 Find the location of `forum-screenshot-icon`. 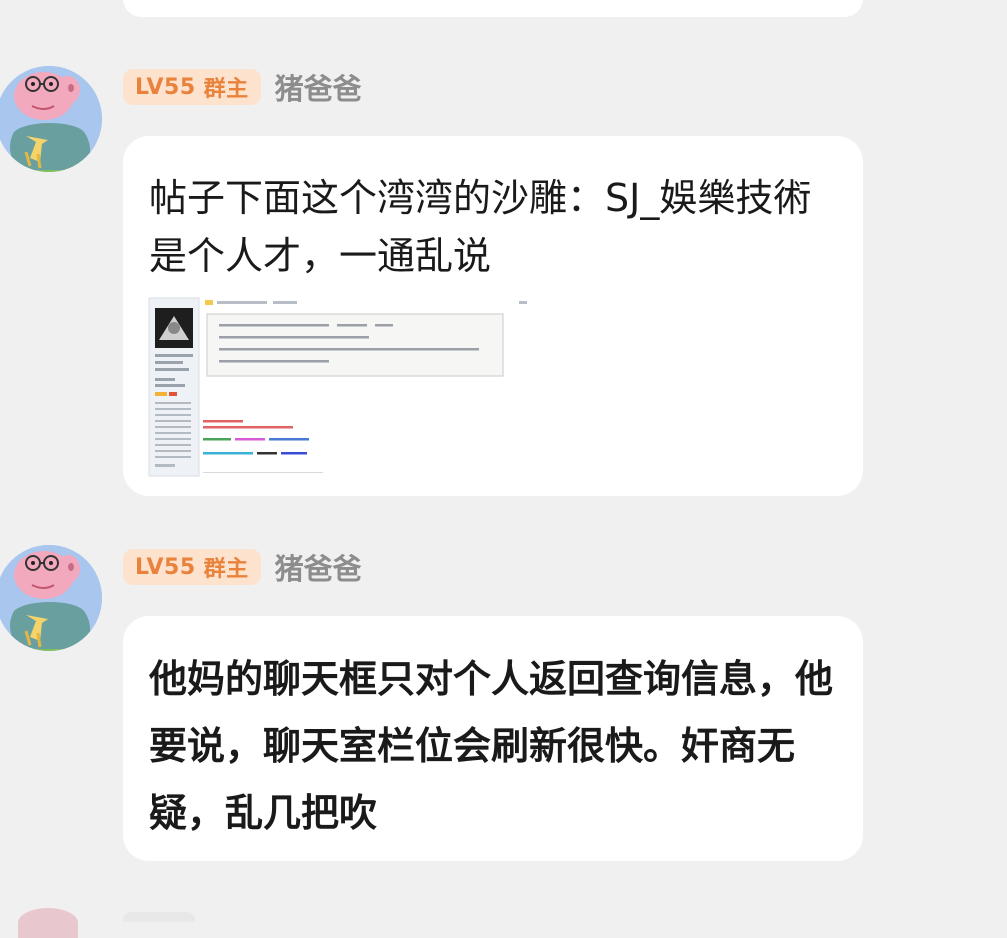

forum-screenshot-icon is located at coordinates (345, 387).